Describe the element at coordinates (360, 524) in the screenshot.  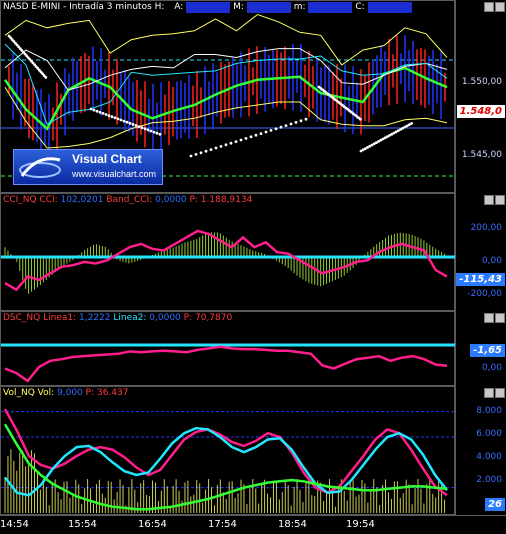
I see `time-tick: 19:54` at that location.